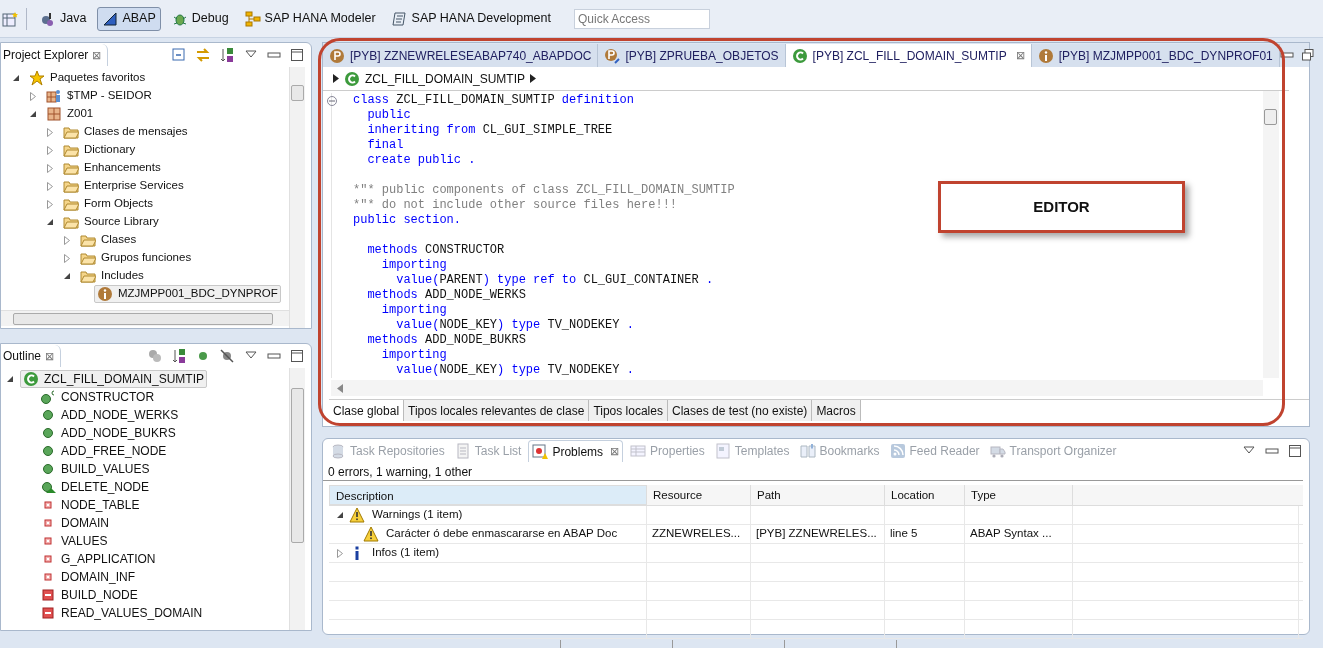 The height and width of the screenshot is (648, 1323). Describe the element at coordinates (642, 18) in the screenshot. I see `quick-access-field: Quick Access` at that location.